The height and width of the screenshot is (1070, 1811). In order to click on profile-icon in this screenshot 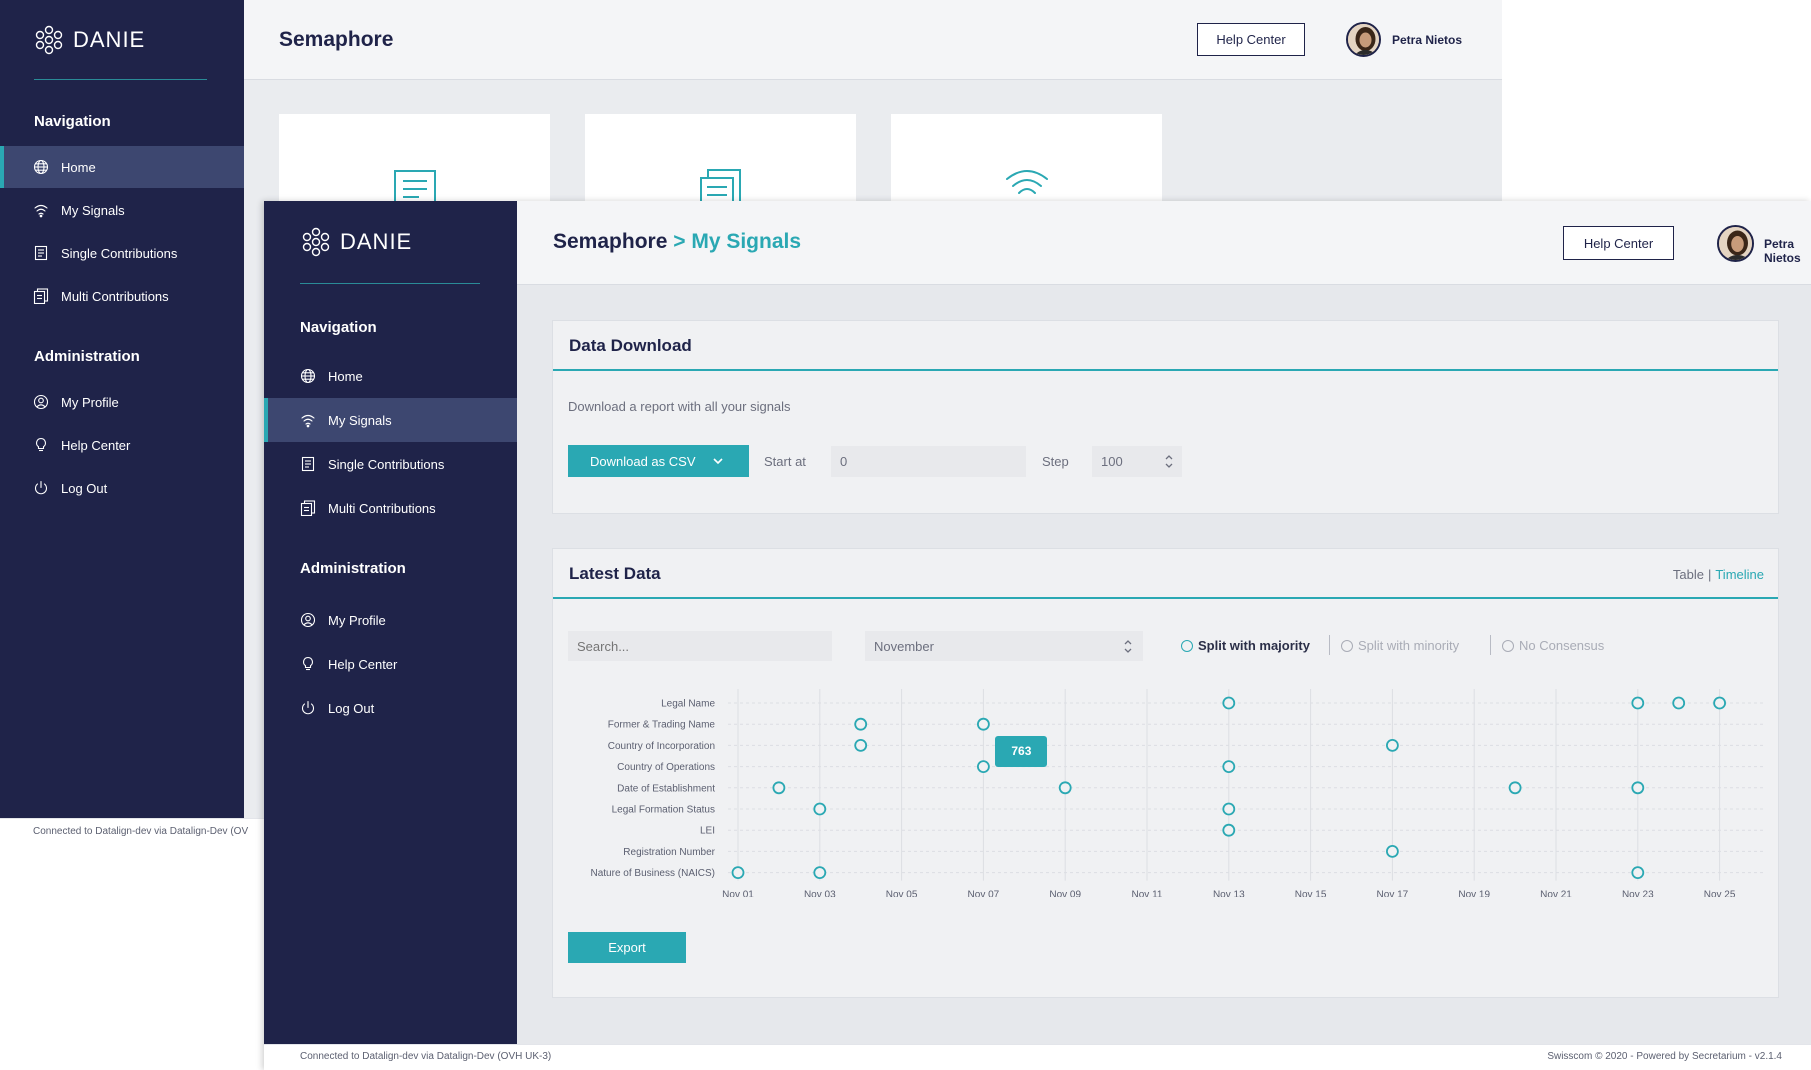, I will do `click(41, 402)`.